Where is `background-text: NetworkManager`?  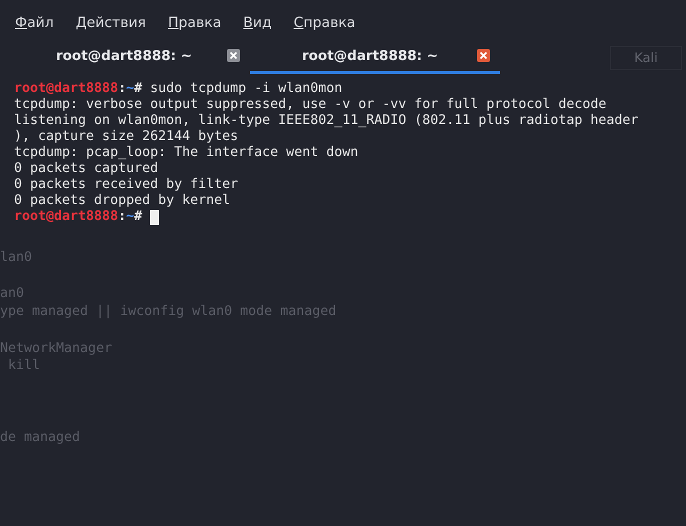
background-text: NetworkManager is located at coordinates (56, 349).